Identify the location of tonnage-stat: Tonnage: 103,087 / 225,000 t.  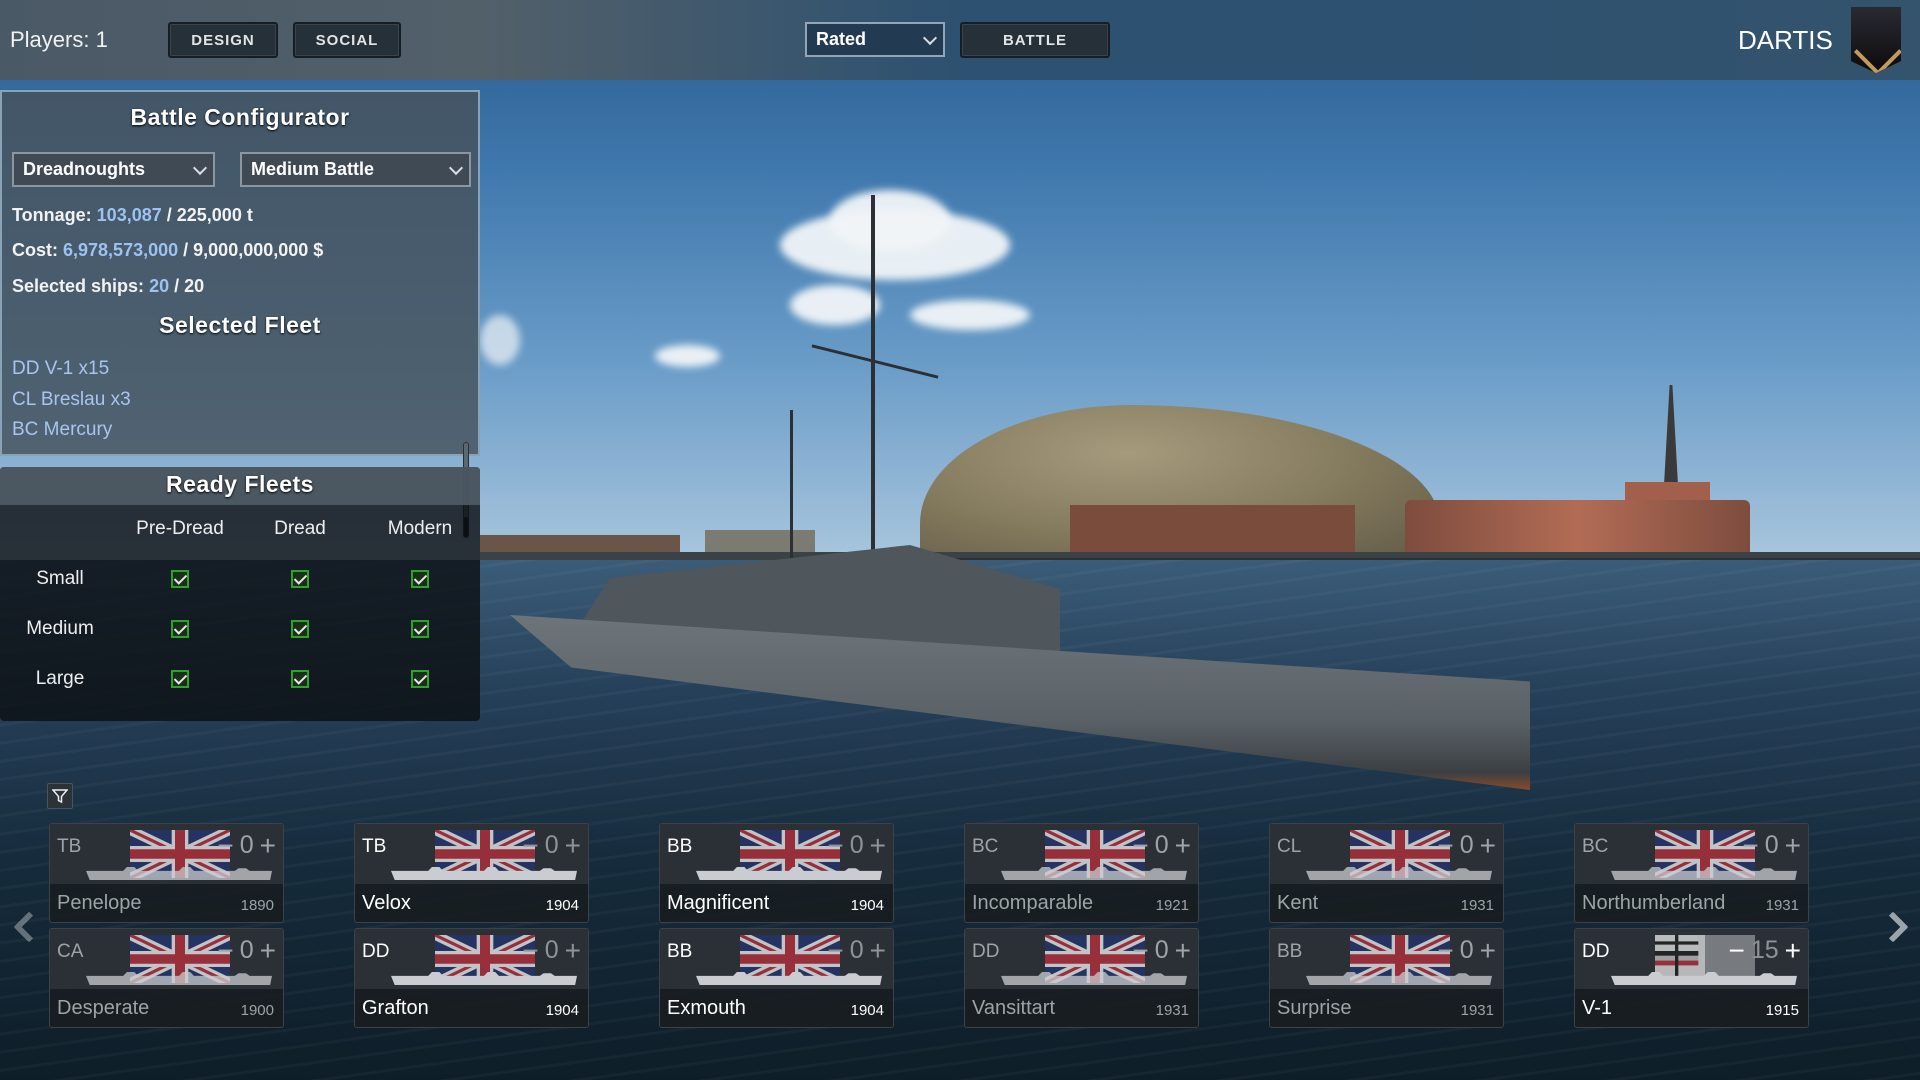
(132, 215).